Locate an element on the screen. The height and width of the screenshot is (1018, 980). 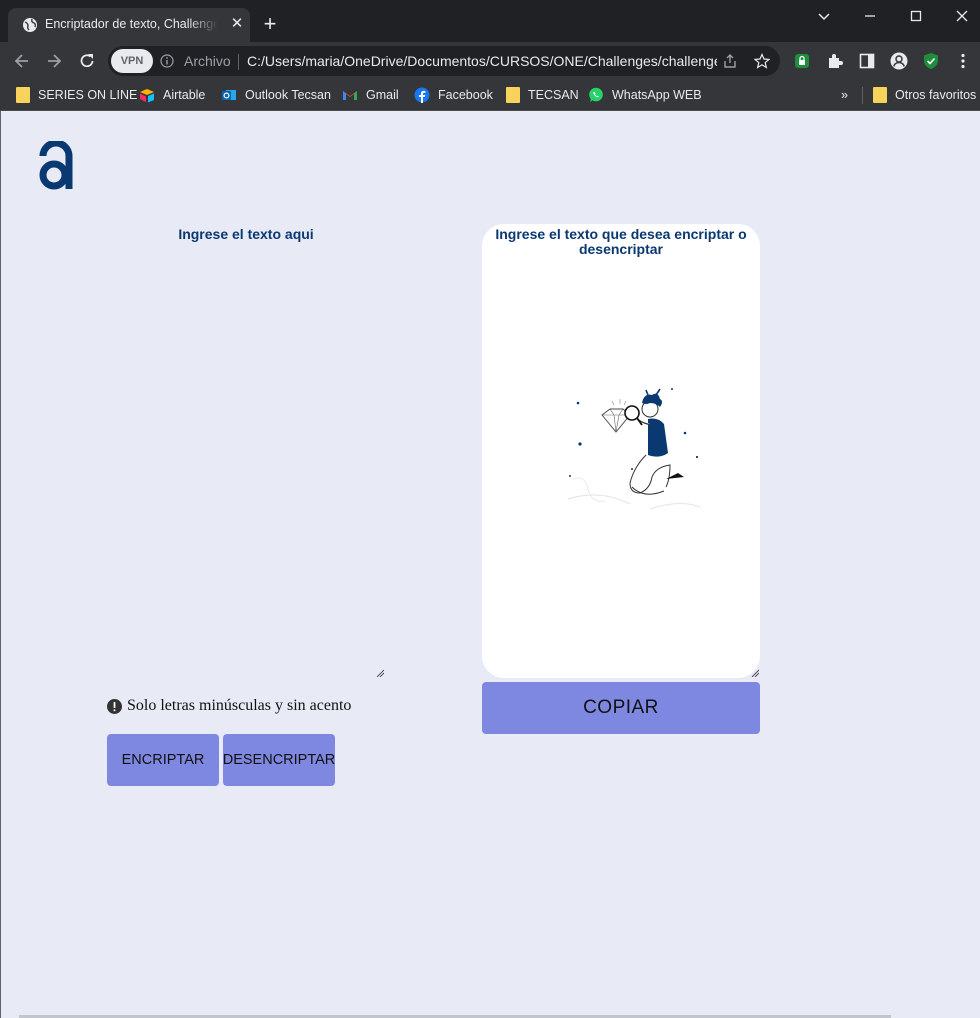
warning-message: Solo letras minúsculas y sin acento is located at coordinates (229, 706).